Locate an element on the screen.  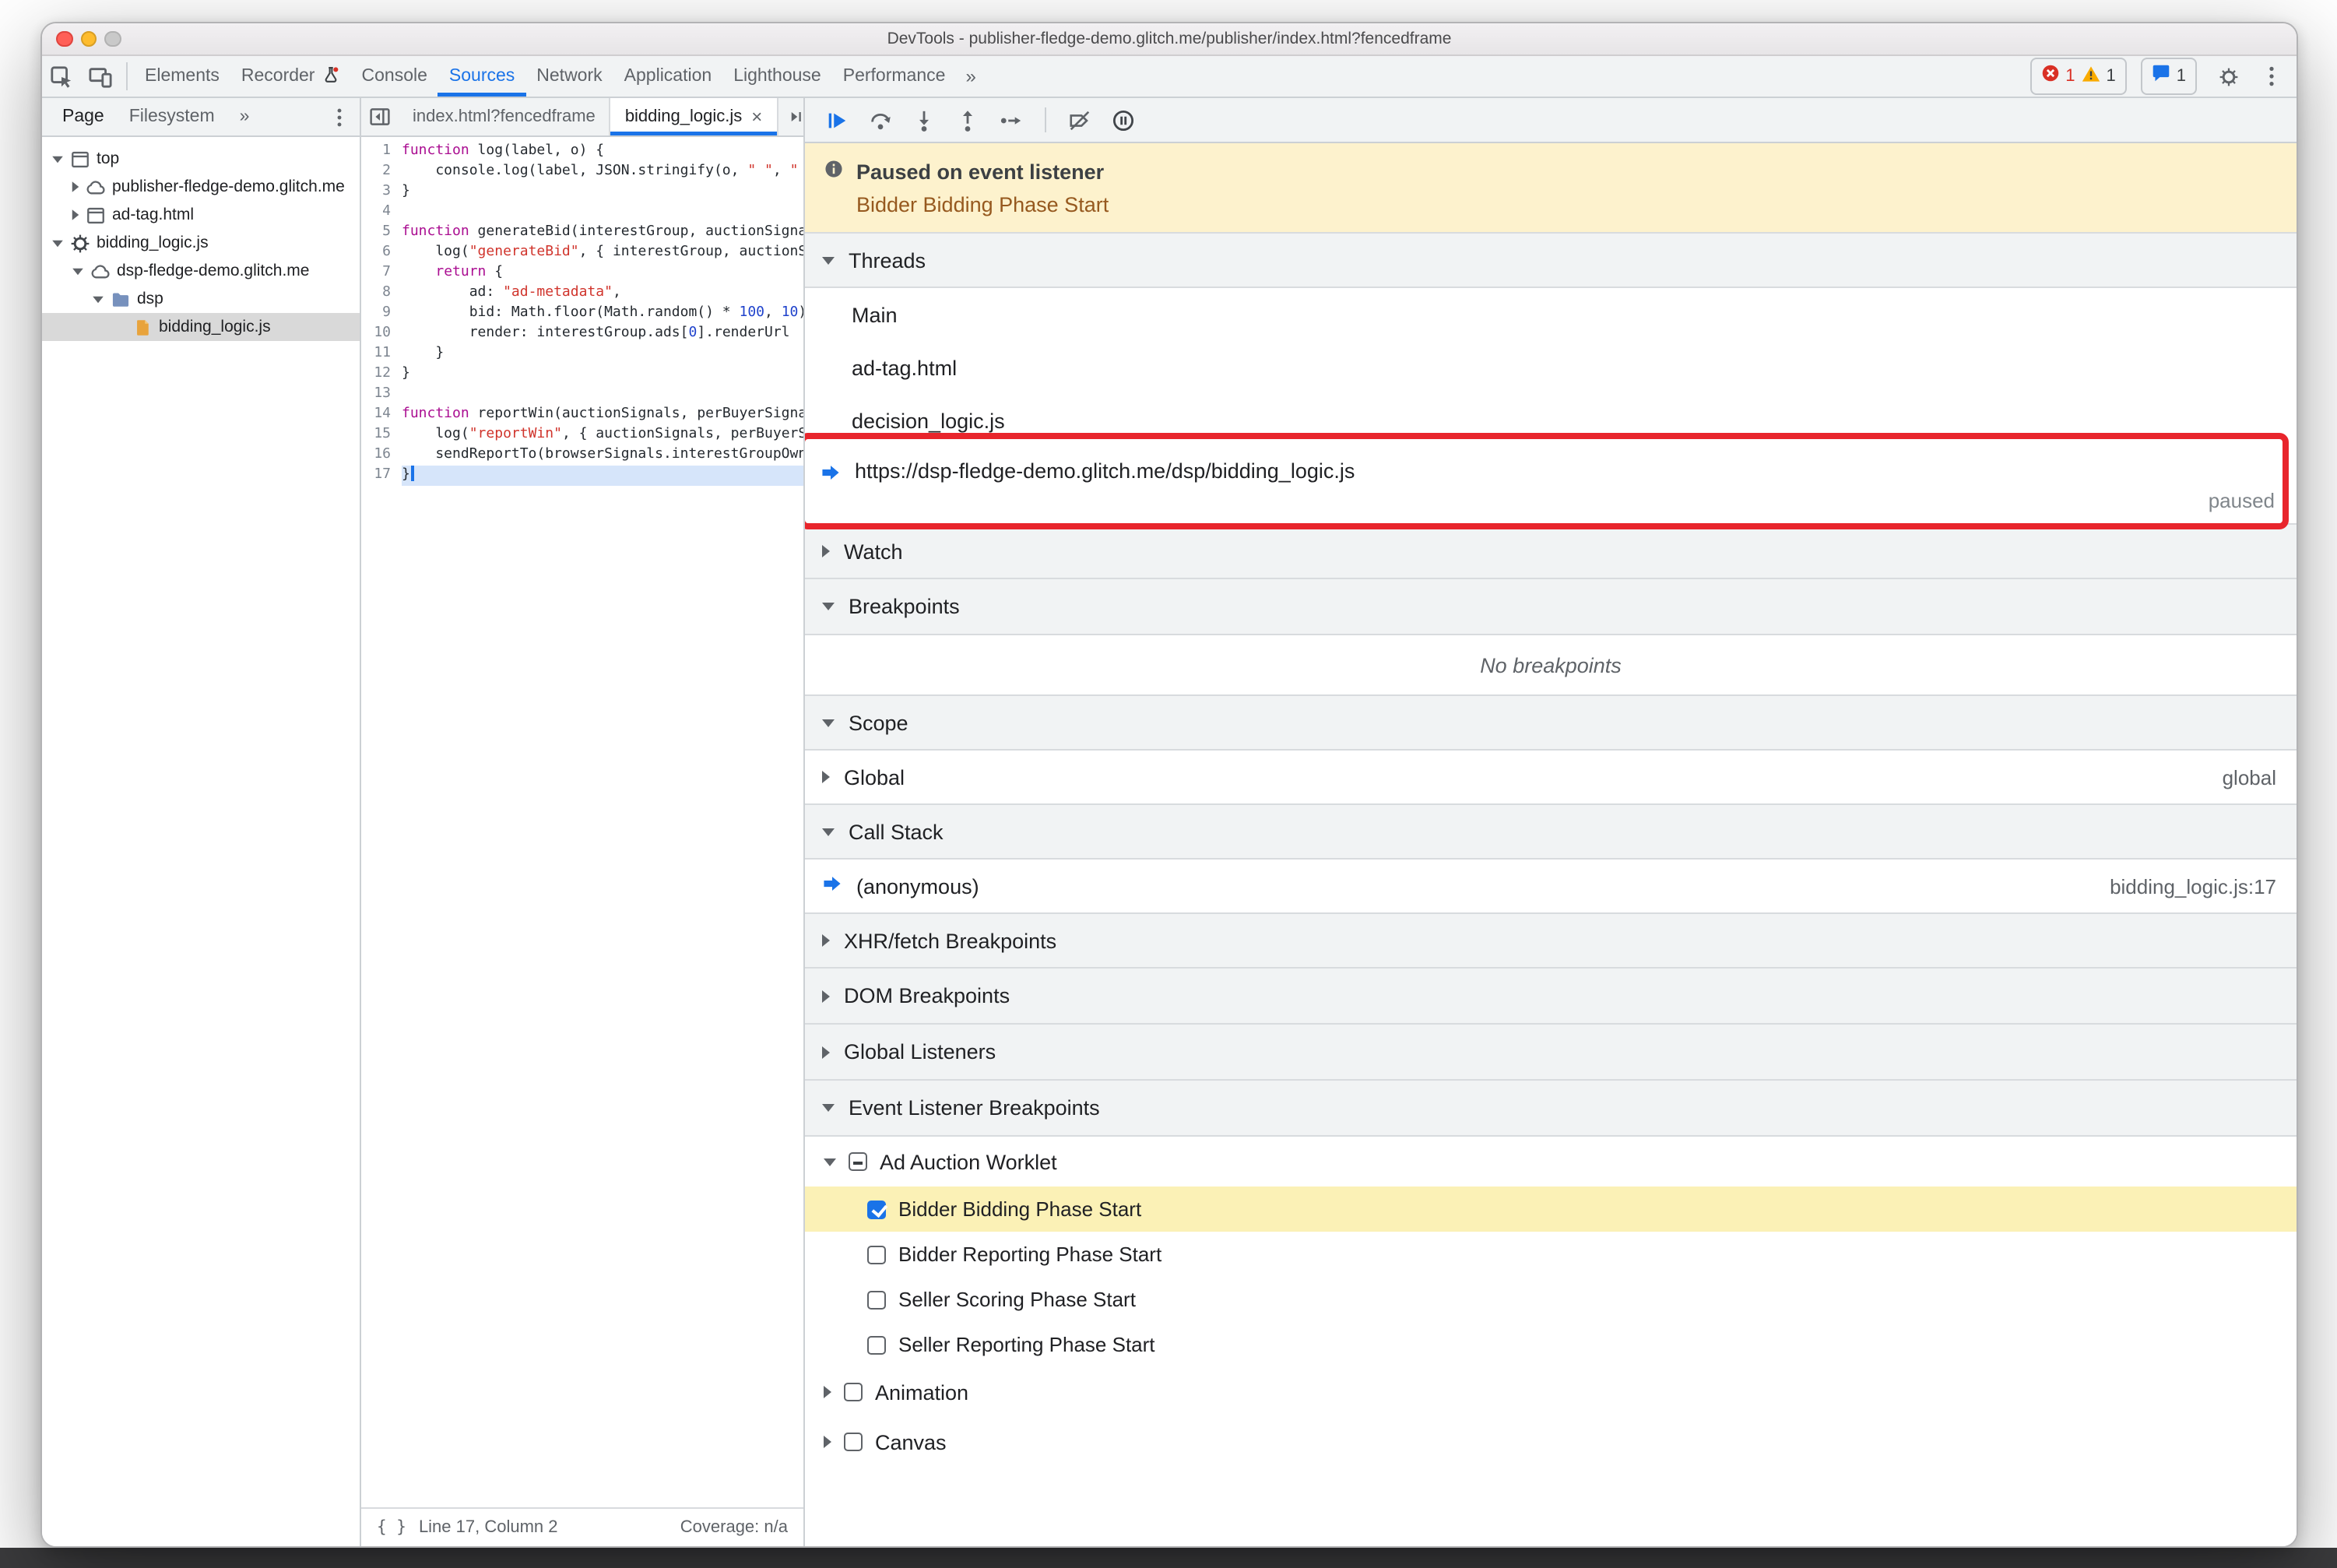
elb-group-animation: Animation is located at coordinates (1551, 1392).